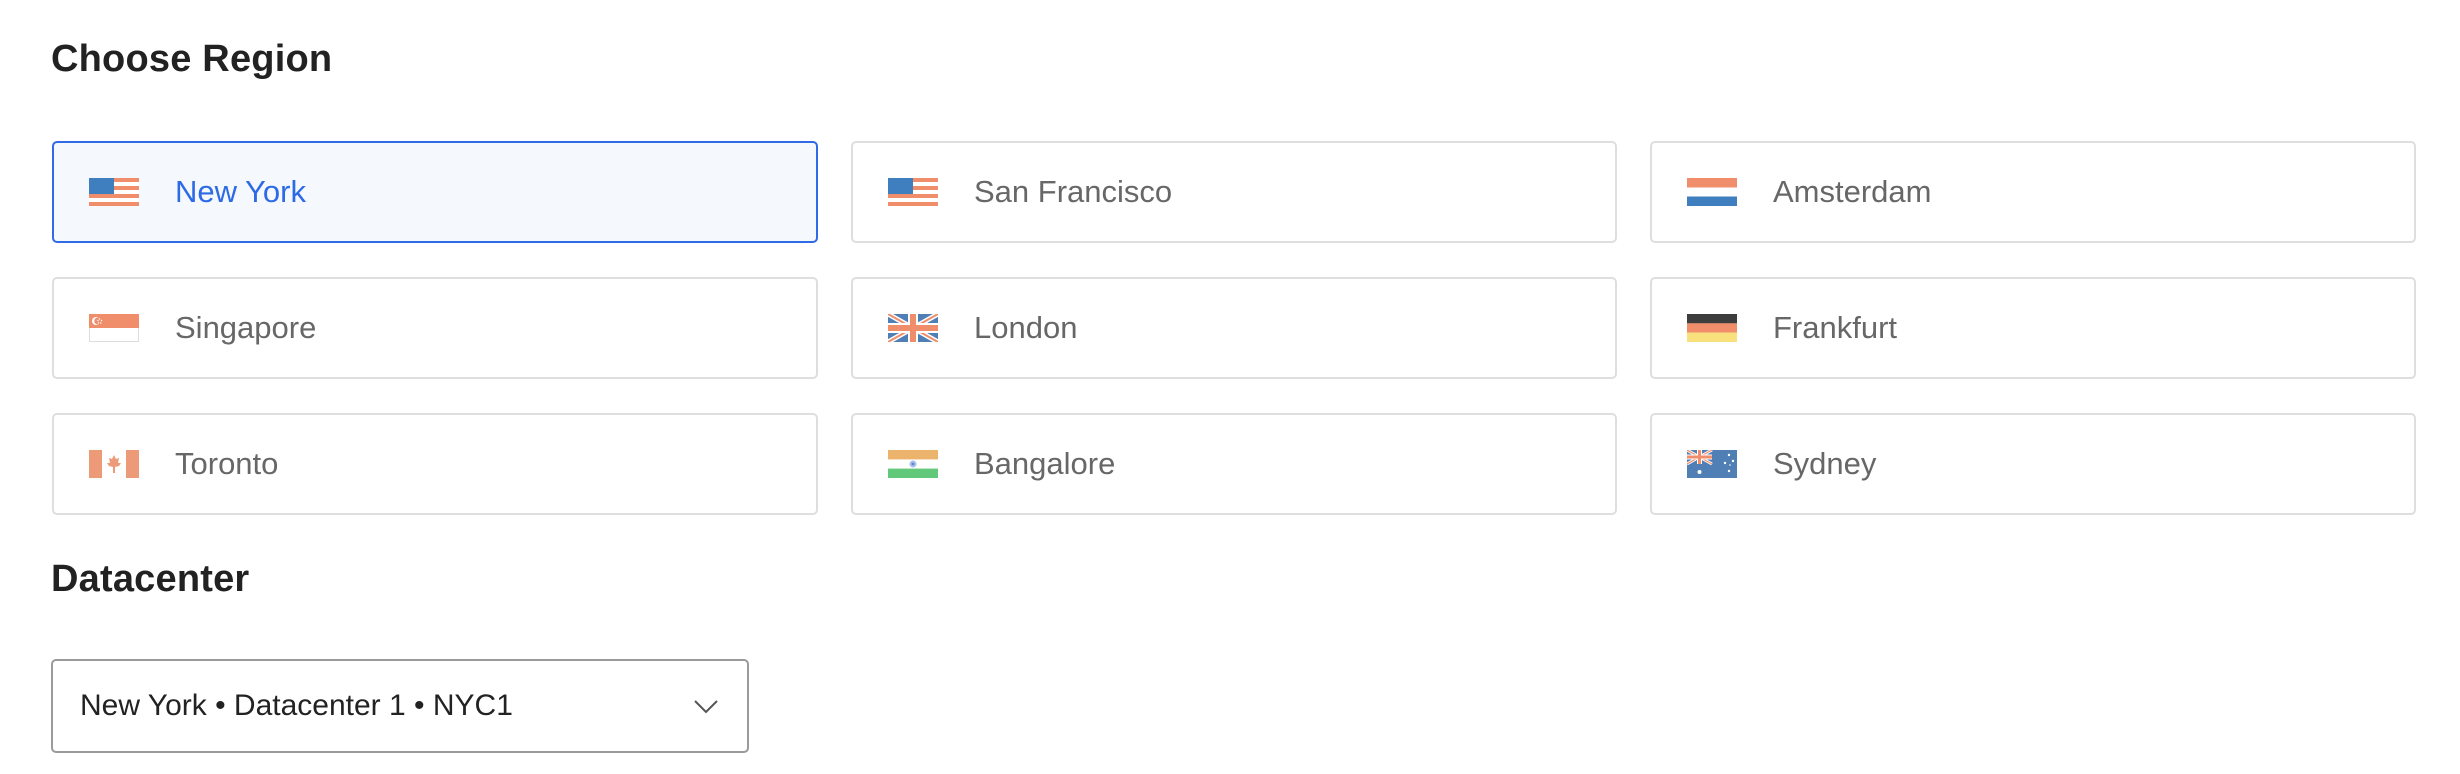  Describe the element at coordinates (1852, 191) in the screenshot. I see `region-label: Amsterdam` at that location.